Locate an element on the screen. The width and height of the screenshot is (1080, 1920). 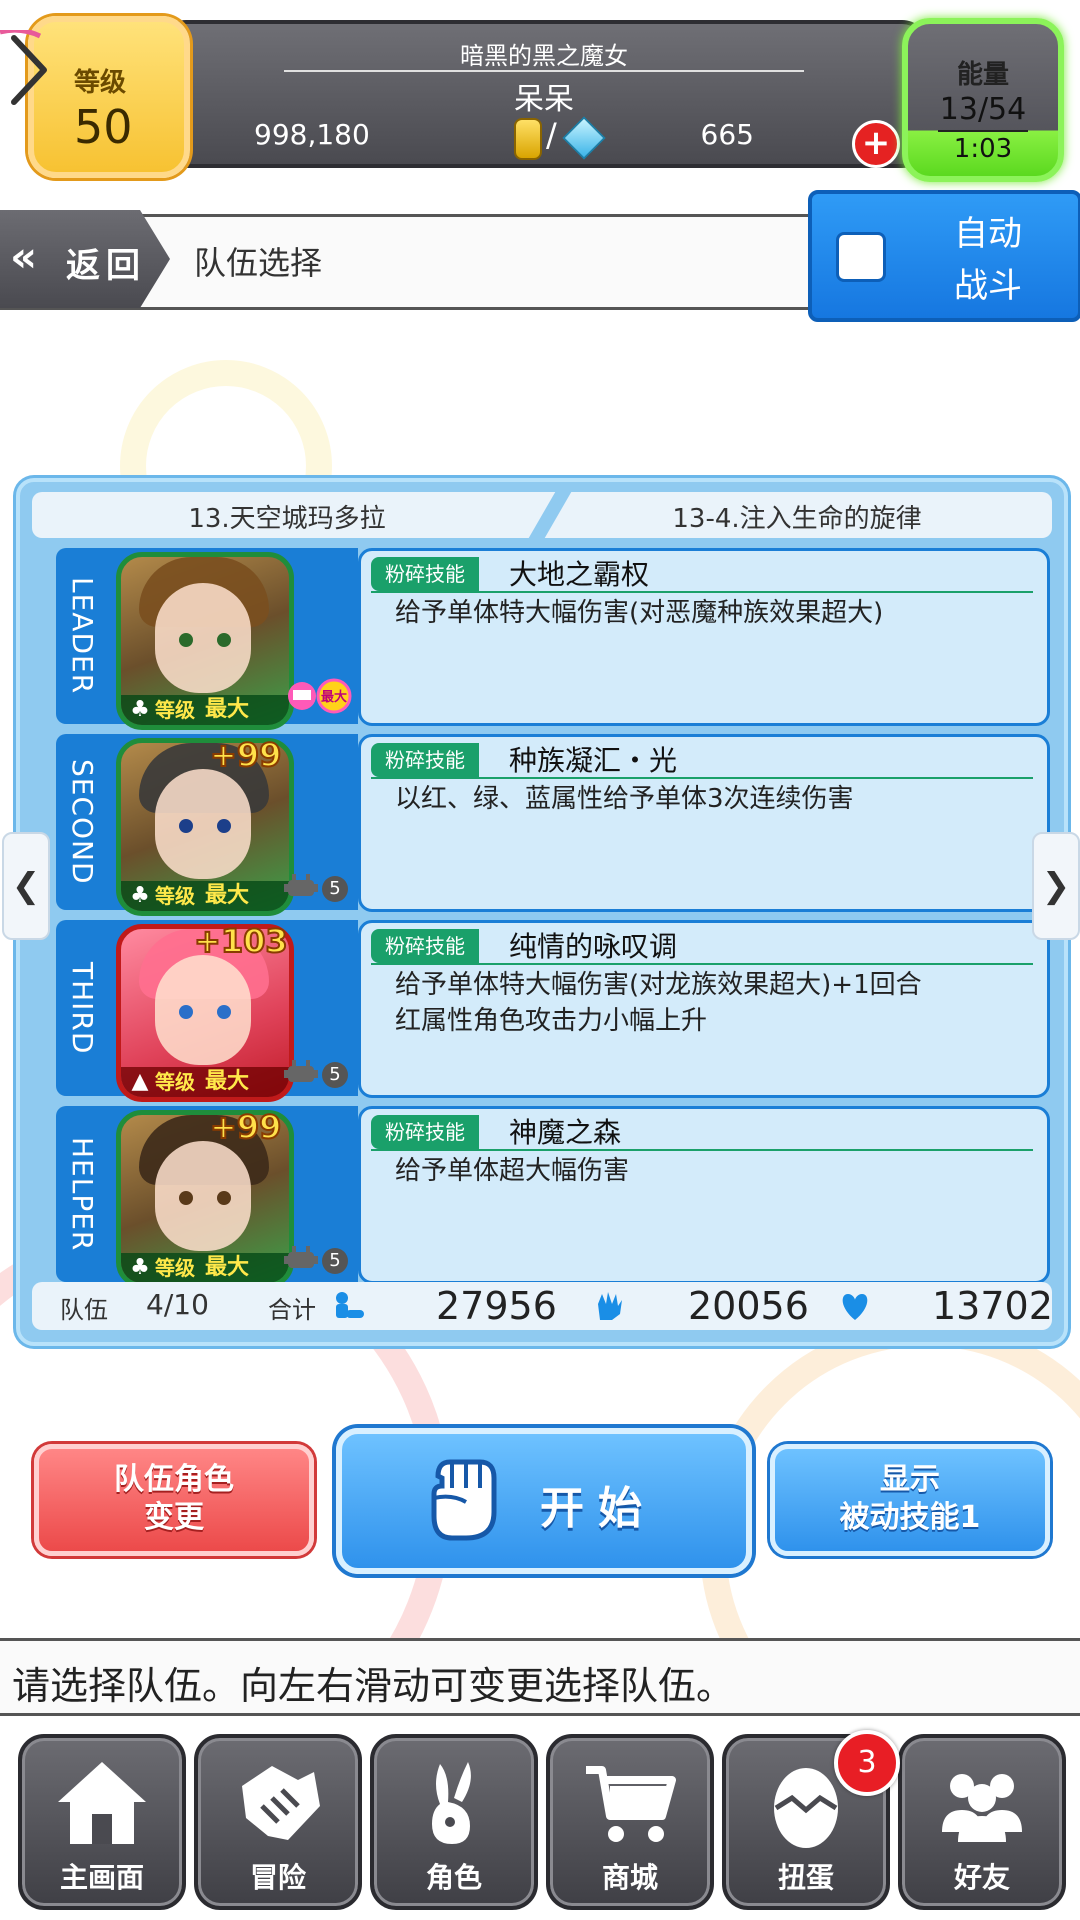
nav-label: 角色 is located at coordinates (453, 1877).